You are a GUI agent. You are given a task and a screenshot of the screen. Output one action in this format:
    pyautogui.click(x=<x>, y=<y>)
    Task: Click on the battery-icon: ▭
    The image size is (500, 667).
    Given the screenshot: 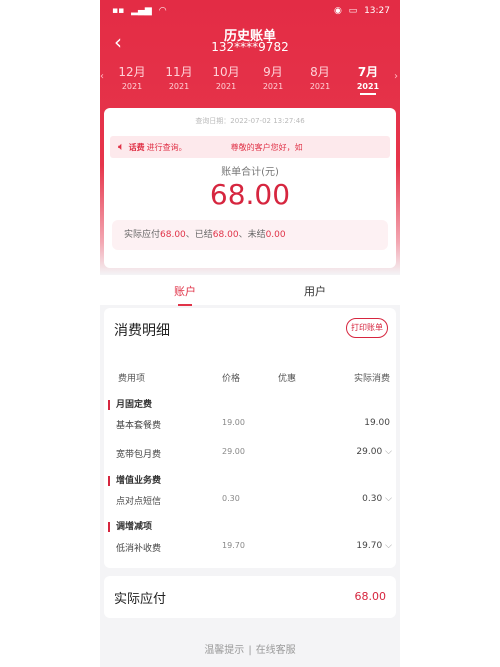 What is the action you would take?
    pyautogui.click(x=353, y=11)
    